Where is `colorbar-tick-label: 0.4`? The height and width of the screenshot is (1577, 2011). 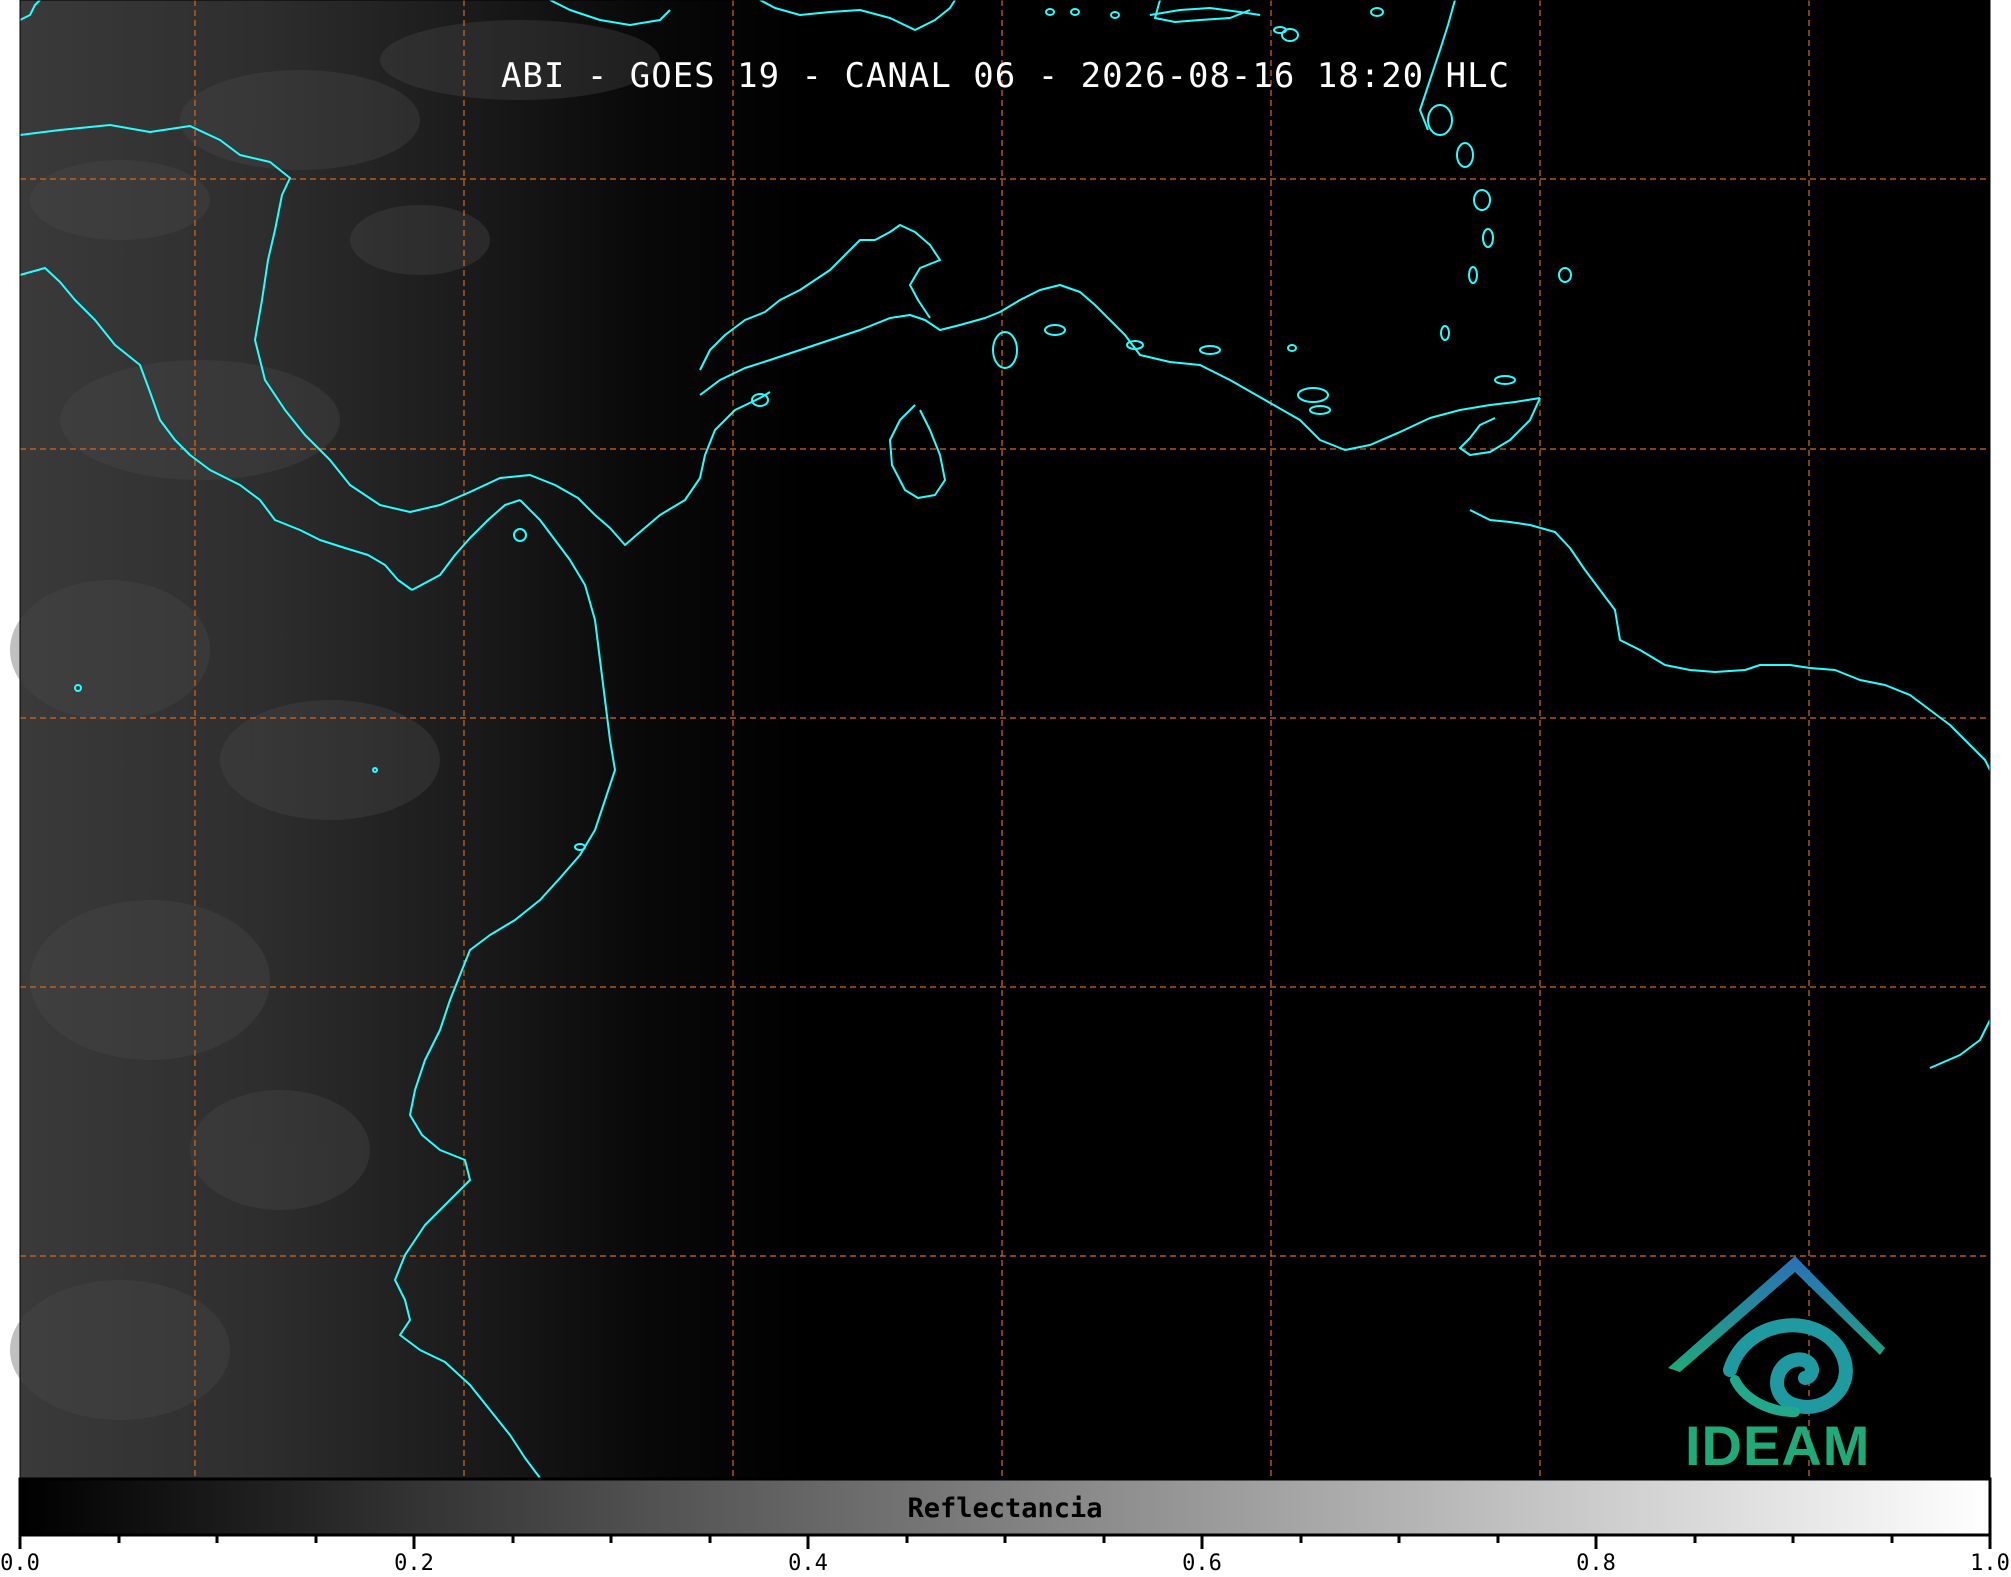
colorbar-tick-label: 0.4 is located at coordinates (808, 1563).